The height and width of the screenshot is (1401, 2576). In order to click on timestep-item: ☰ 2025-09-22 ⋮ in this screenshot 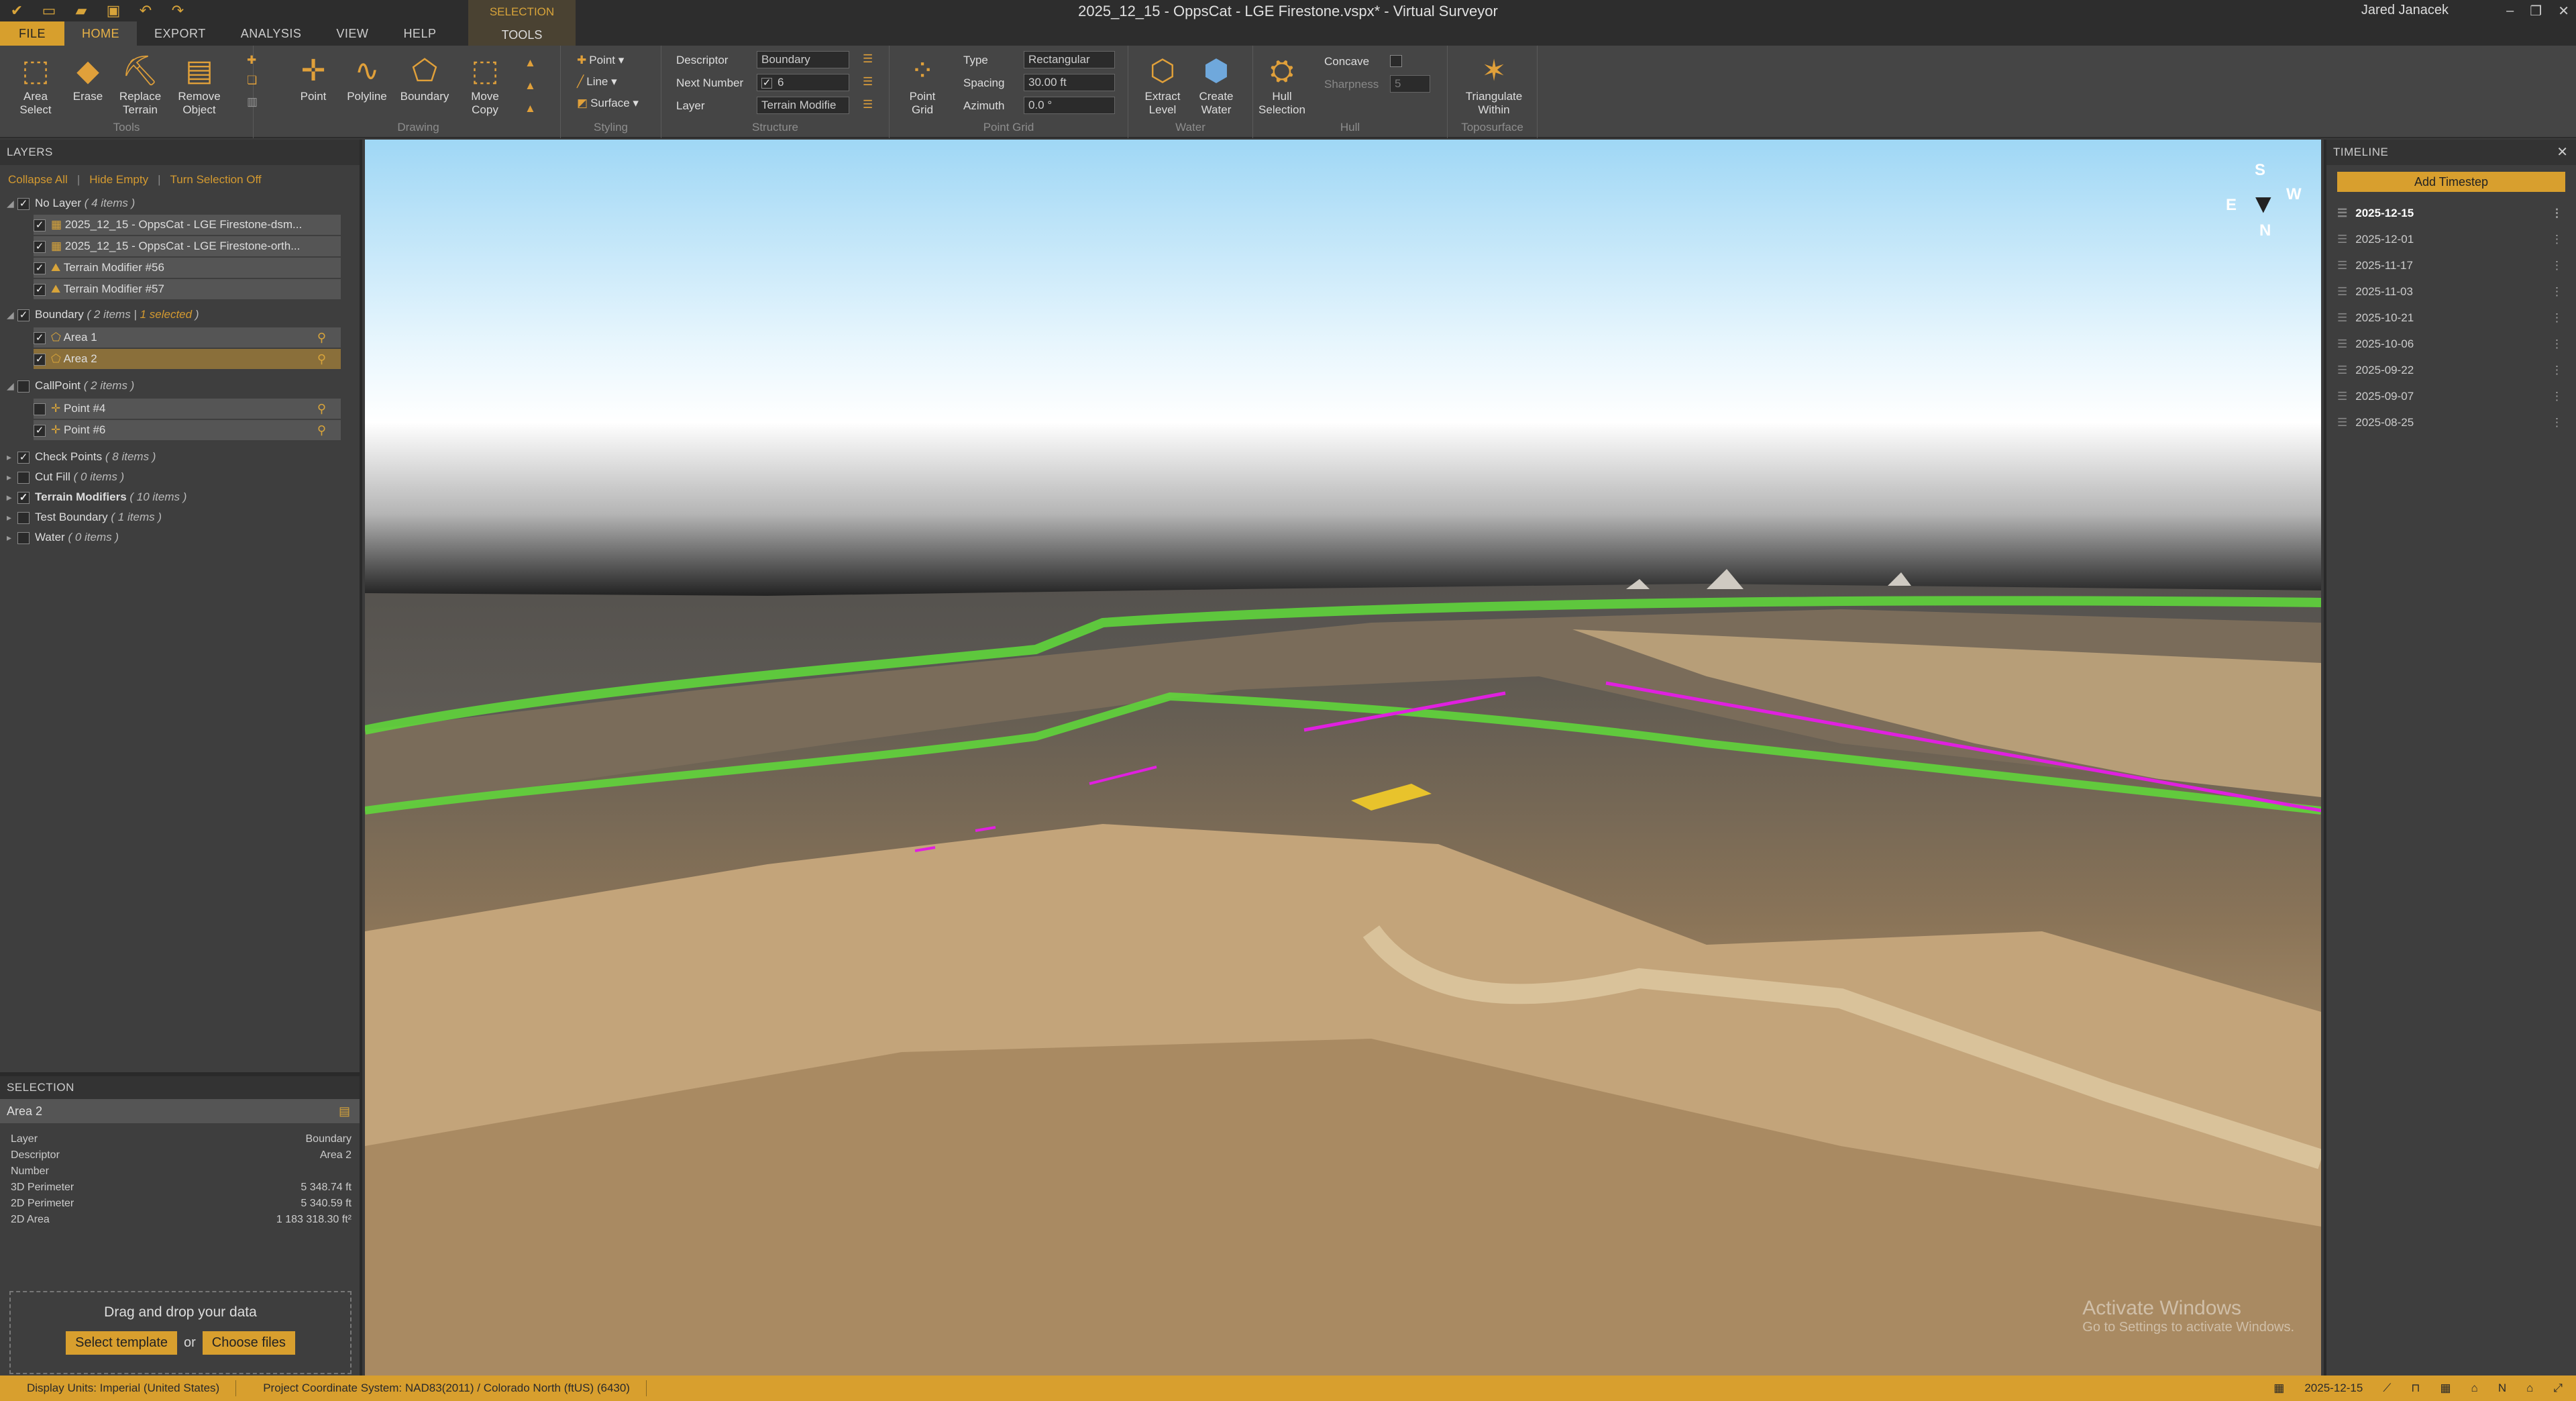, I will do `click(2451, 370)`.